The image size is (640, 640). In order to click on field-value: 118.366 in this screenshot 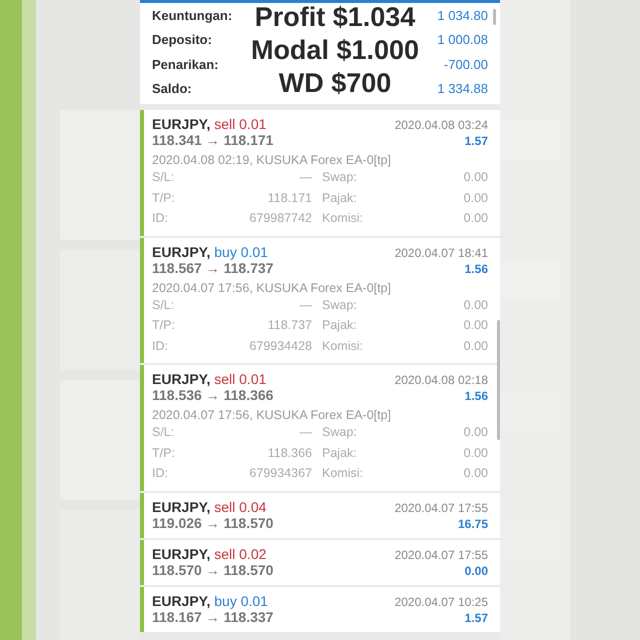, I will do `click(290, 453)`.